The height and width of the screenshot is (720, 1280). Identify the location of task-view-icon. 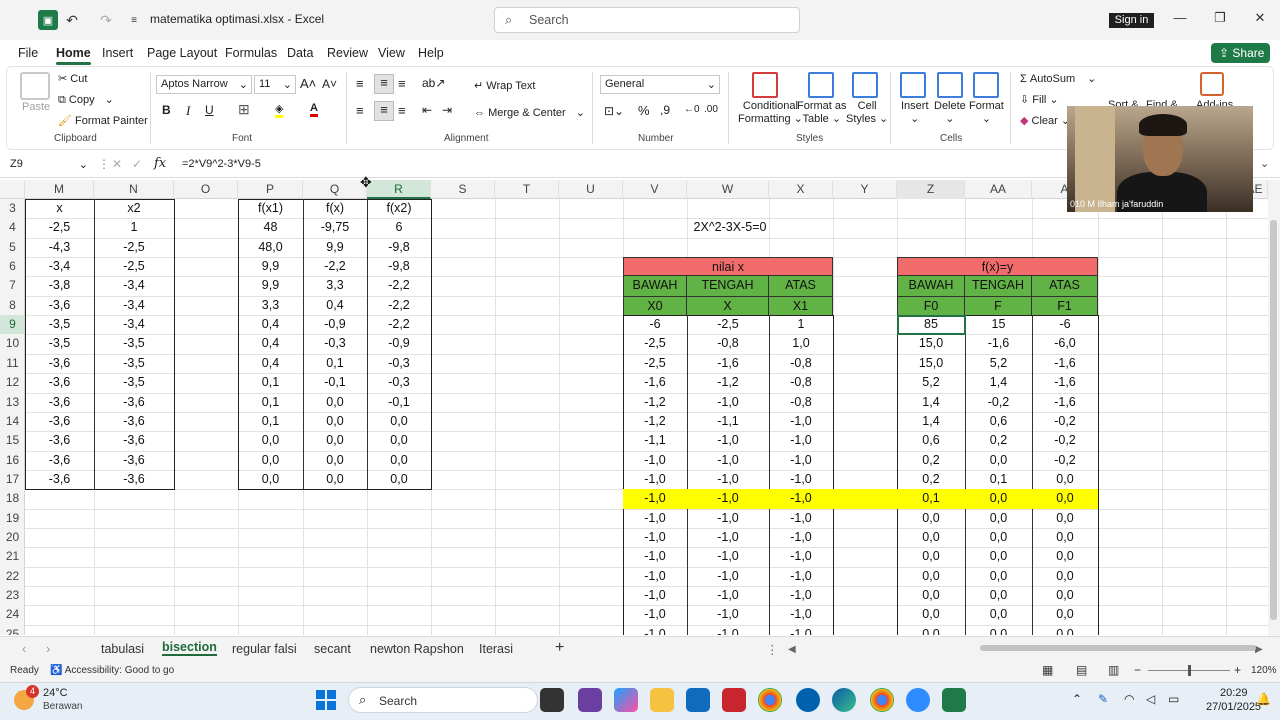
(552, 700).